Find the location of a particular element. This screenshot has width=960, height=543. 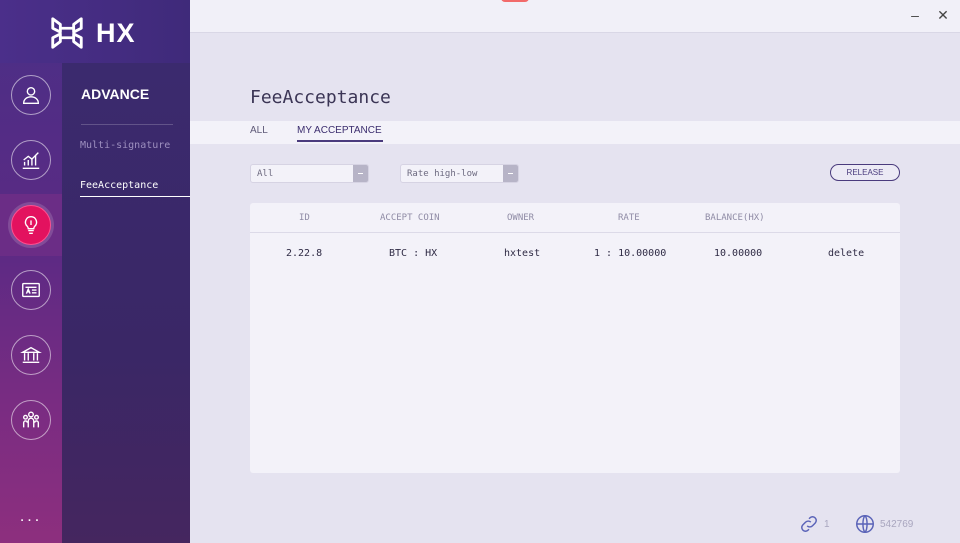

title-bar: – ✕ is located at coordinates (575, 16).